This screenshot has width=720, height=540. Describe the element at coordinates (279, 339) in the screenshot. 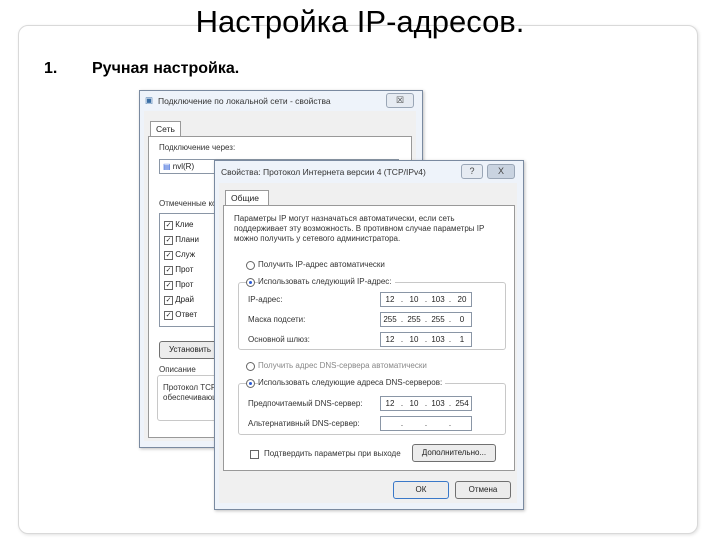

I see `gateway-label: Основной шлюз:` at that location.